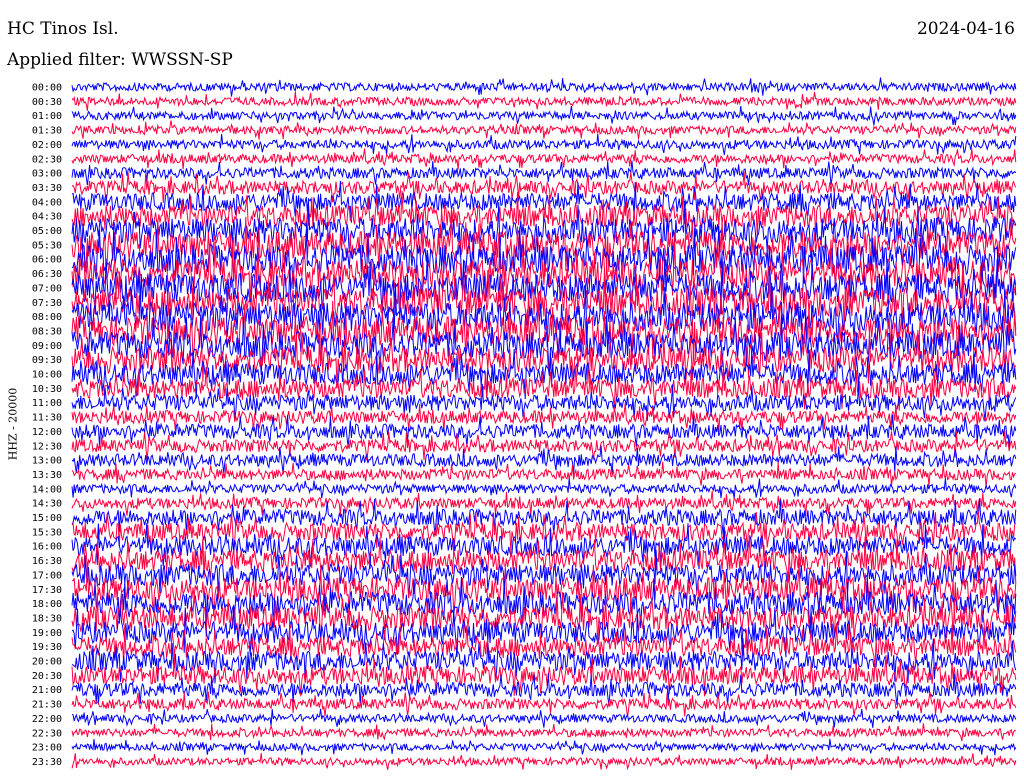 Image resolution: width=1024 pixels, height=780 pixels. Describe the element at coordinates (47, 145) in the screenshot. I see `time-tick-label: 02:00` at that location.